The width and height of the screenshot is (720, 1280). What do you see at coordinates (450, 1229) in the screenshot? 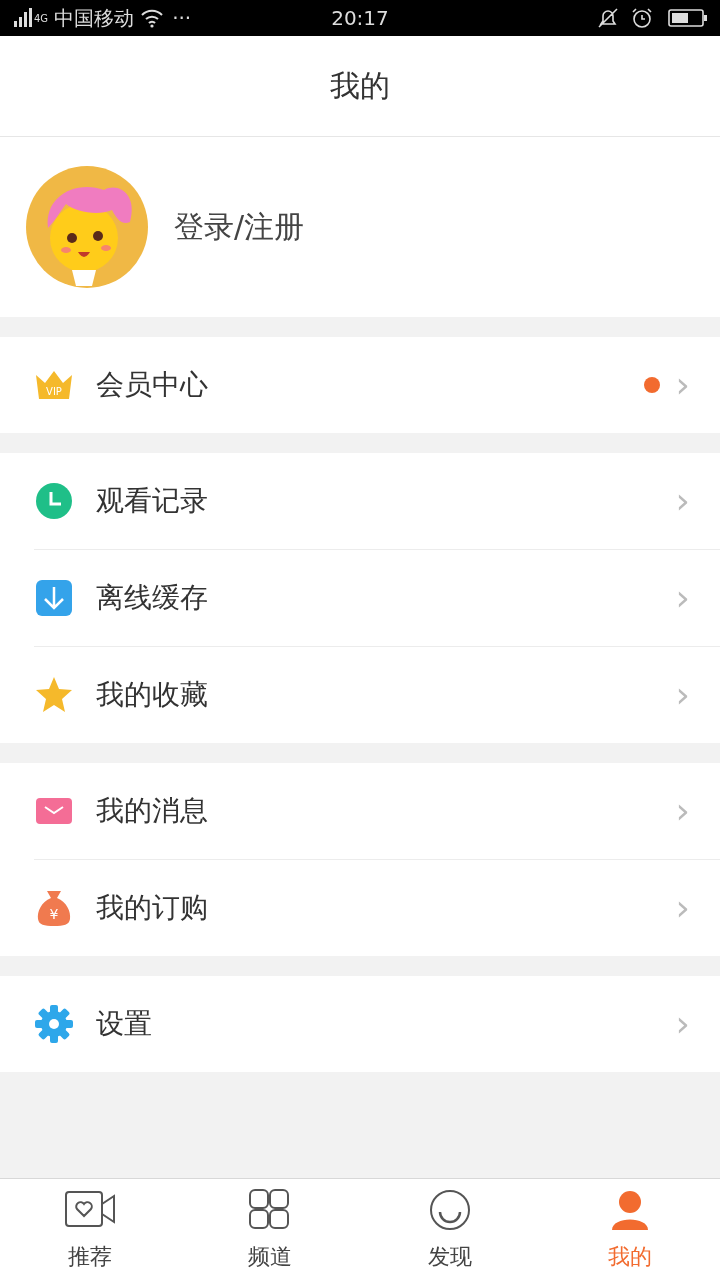
I see `tab-item: 发现` at bounding box center [450, 1229].